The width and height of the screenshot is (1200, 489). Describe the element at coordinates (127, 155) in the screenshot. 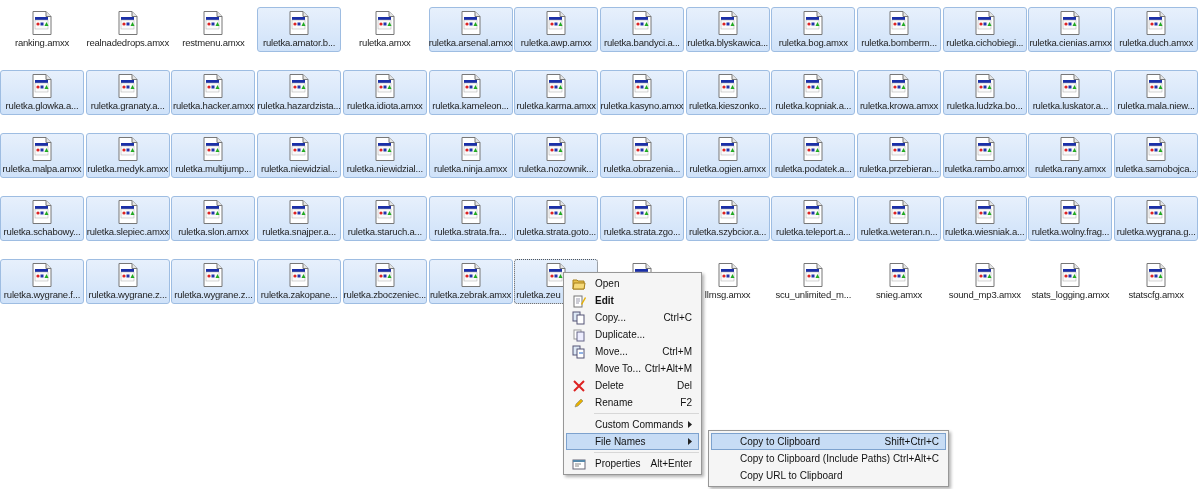

I see `file-item: ruletka.medyk.amxx` at that location.